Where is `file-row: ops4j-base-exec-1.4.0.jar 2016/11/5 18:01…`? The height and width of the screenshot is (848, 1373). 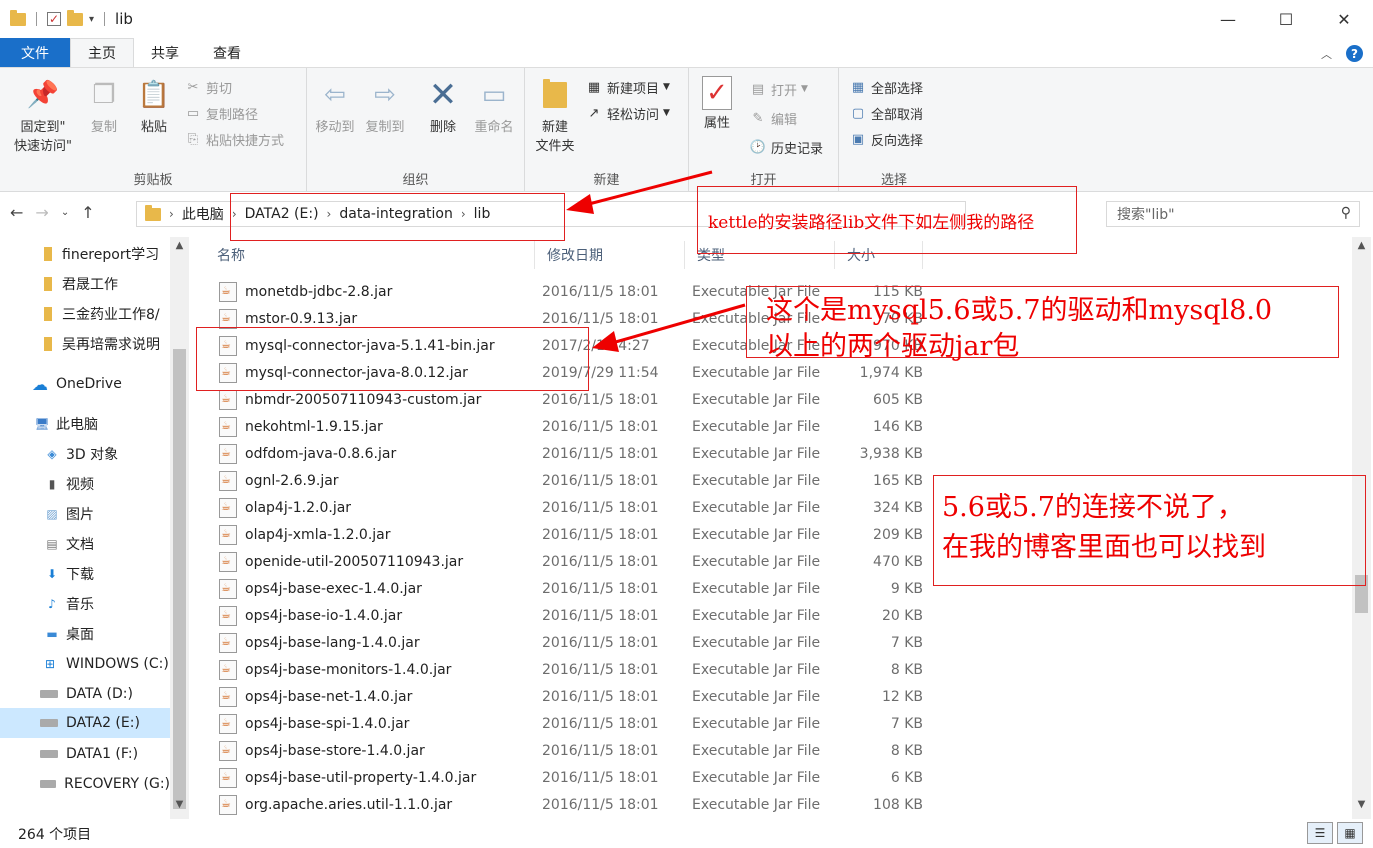 file-row: ops4j-base-exec-1.4.0.jar 2016/11/5 18:01… is located at coordinates (570, 588).